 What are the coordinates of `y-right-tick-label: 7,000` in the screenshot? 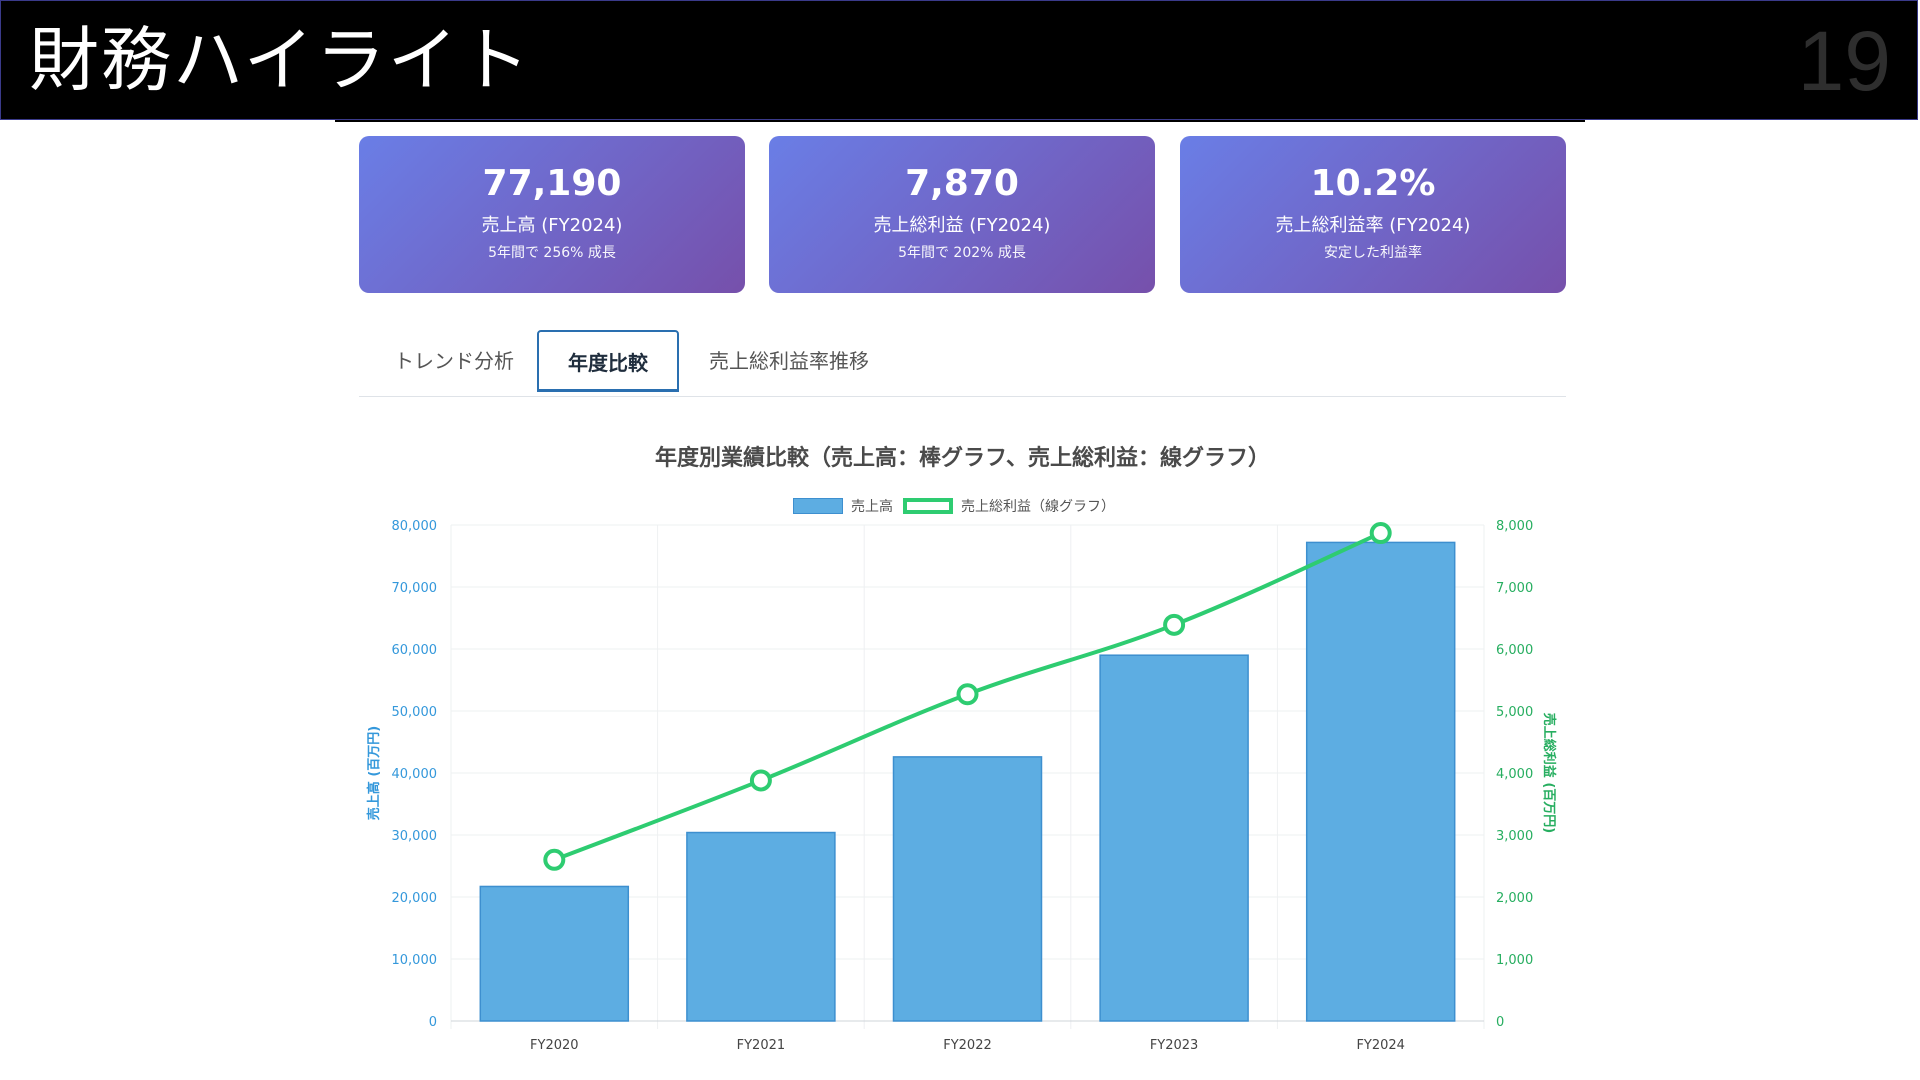 It's located at (1514, 588).